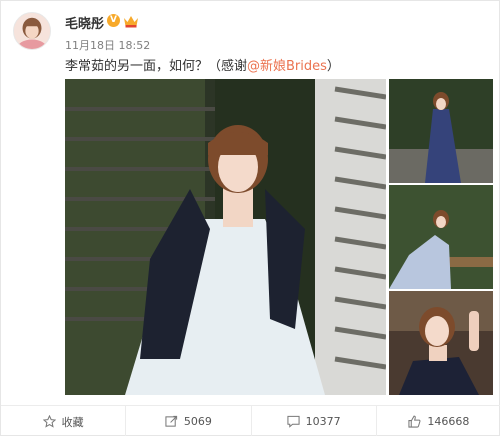 The width and height of the screenshot is (500, 436). What do you see at coordinates (131, 20) in the screenshot?
I see `crown-icon` at bounding box center [131, 20].